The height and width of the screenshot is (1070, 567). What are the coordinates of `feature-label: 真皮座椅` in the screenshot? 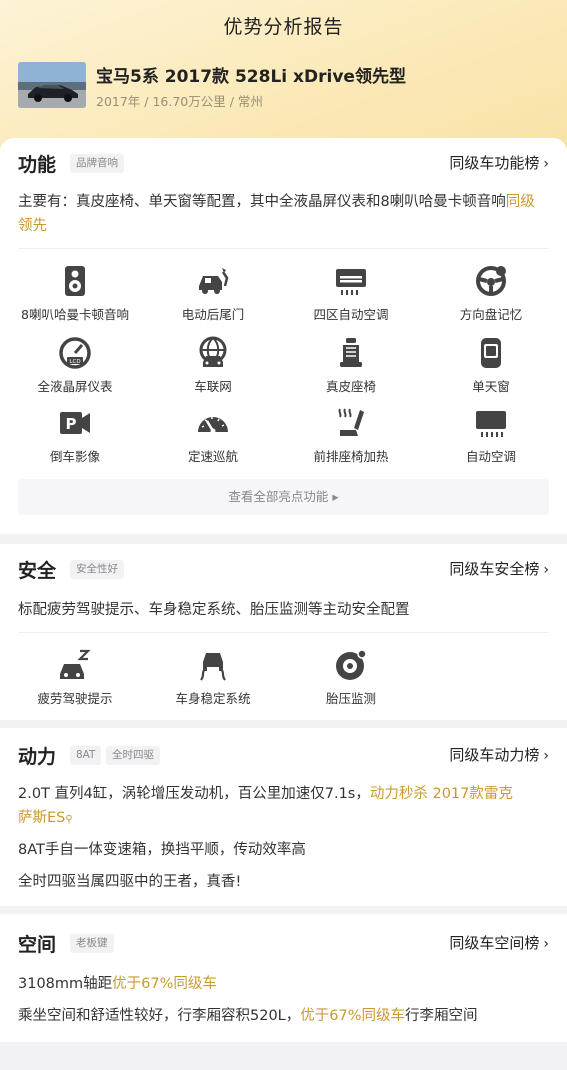 It's located at (350, 386).